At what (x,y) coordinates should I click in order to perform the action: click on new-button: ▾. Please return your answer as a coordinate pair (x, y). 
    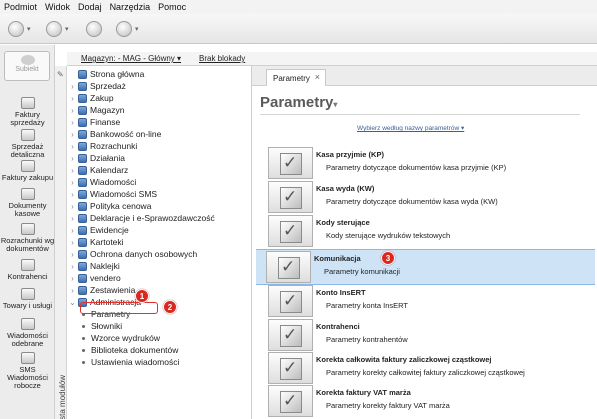
    Looking at the image, I should click on (23, 29).